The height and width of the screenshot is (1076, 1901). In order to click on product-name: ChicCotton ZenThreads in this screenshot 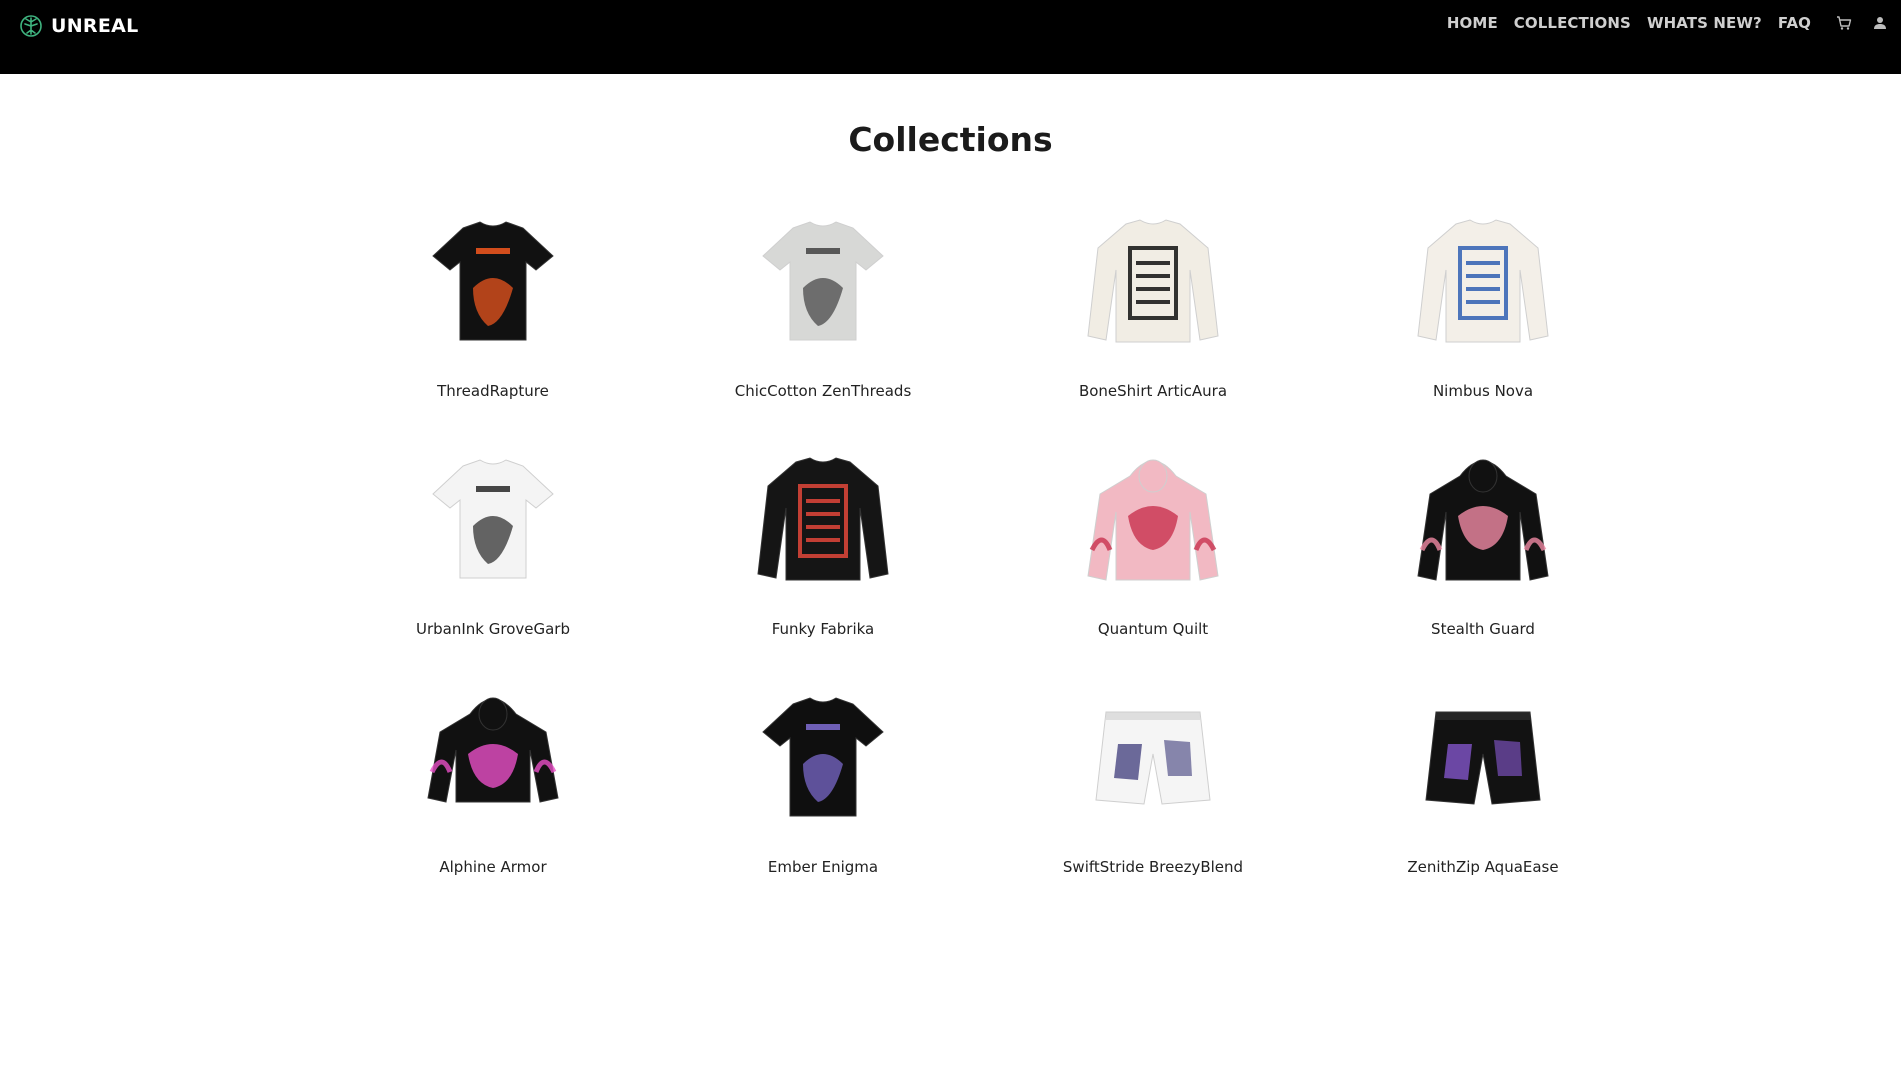, I will do `click(823, 391)`.